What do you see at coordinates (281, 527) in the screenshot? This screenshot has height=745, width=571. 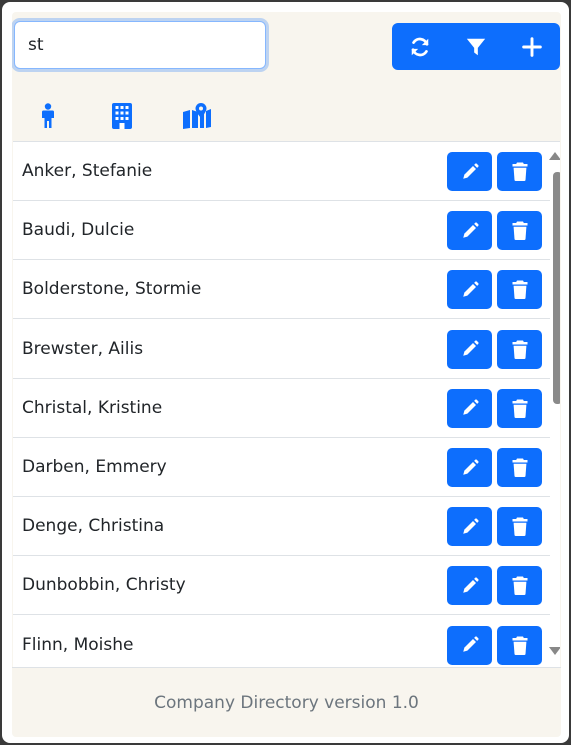 I see `list-item: Denge, Christina` at bounding box center [281, 527].